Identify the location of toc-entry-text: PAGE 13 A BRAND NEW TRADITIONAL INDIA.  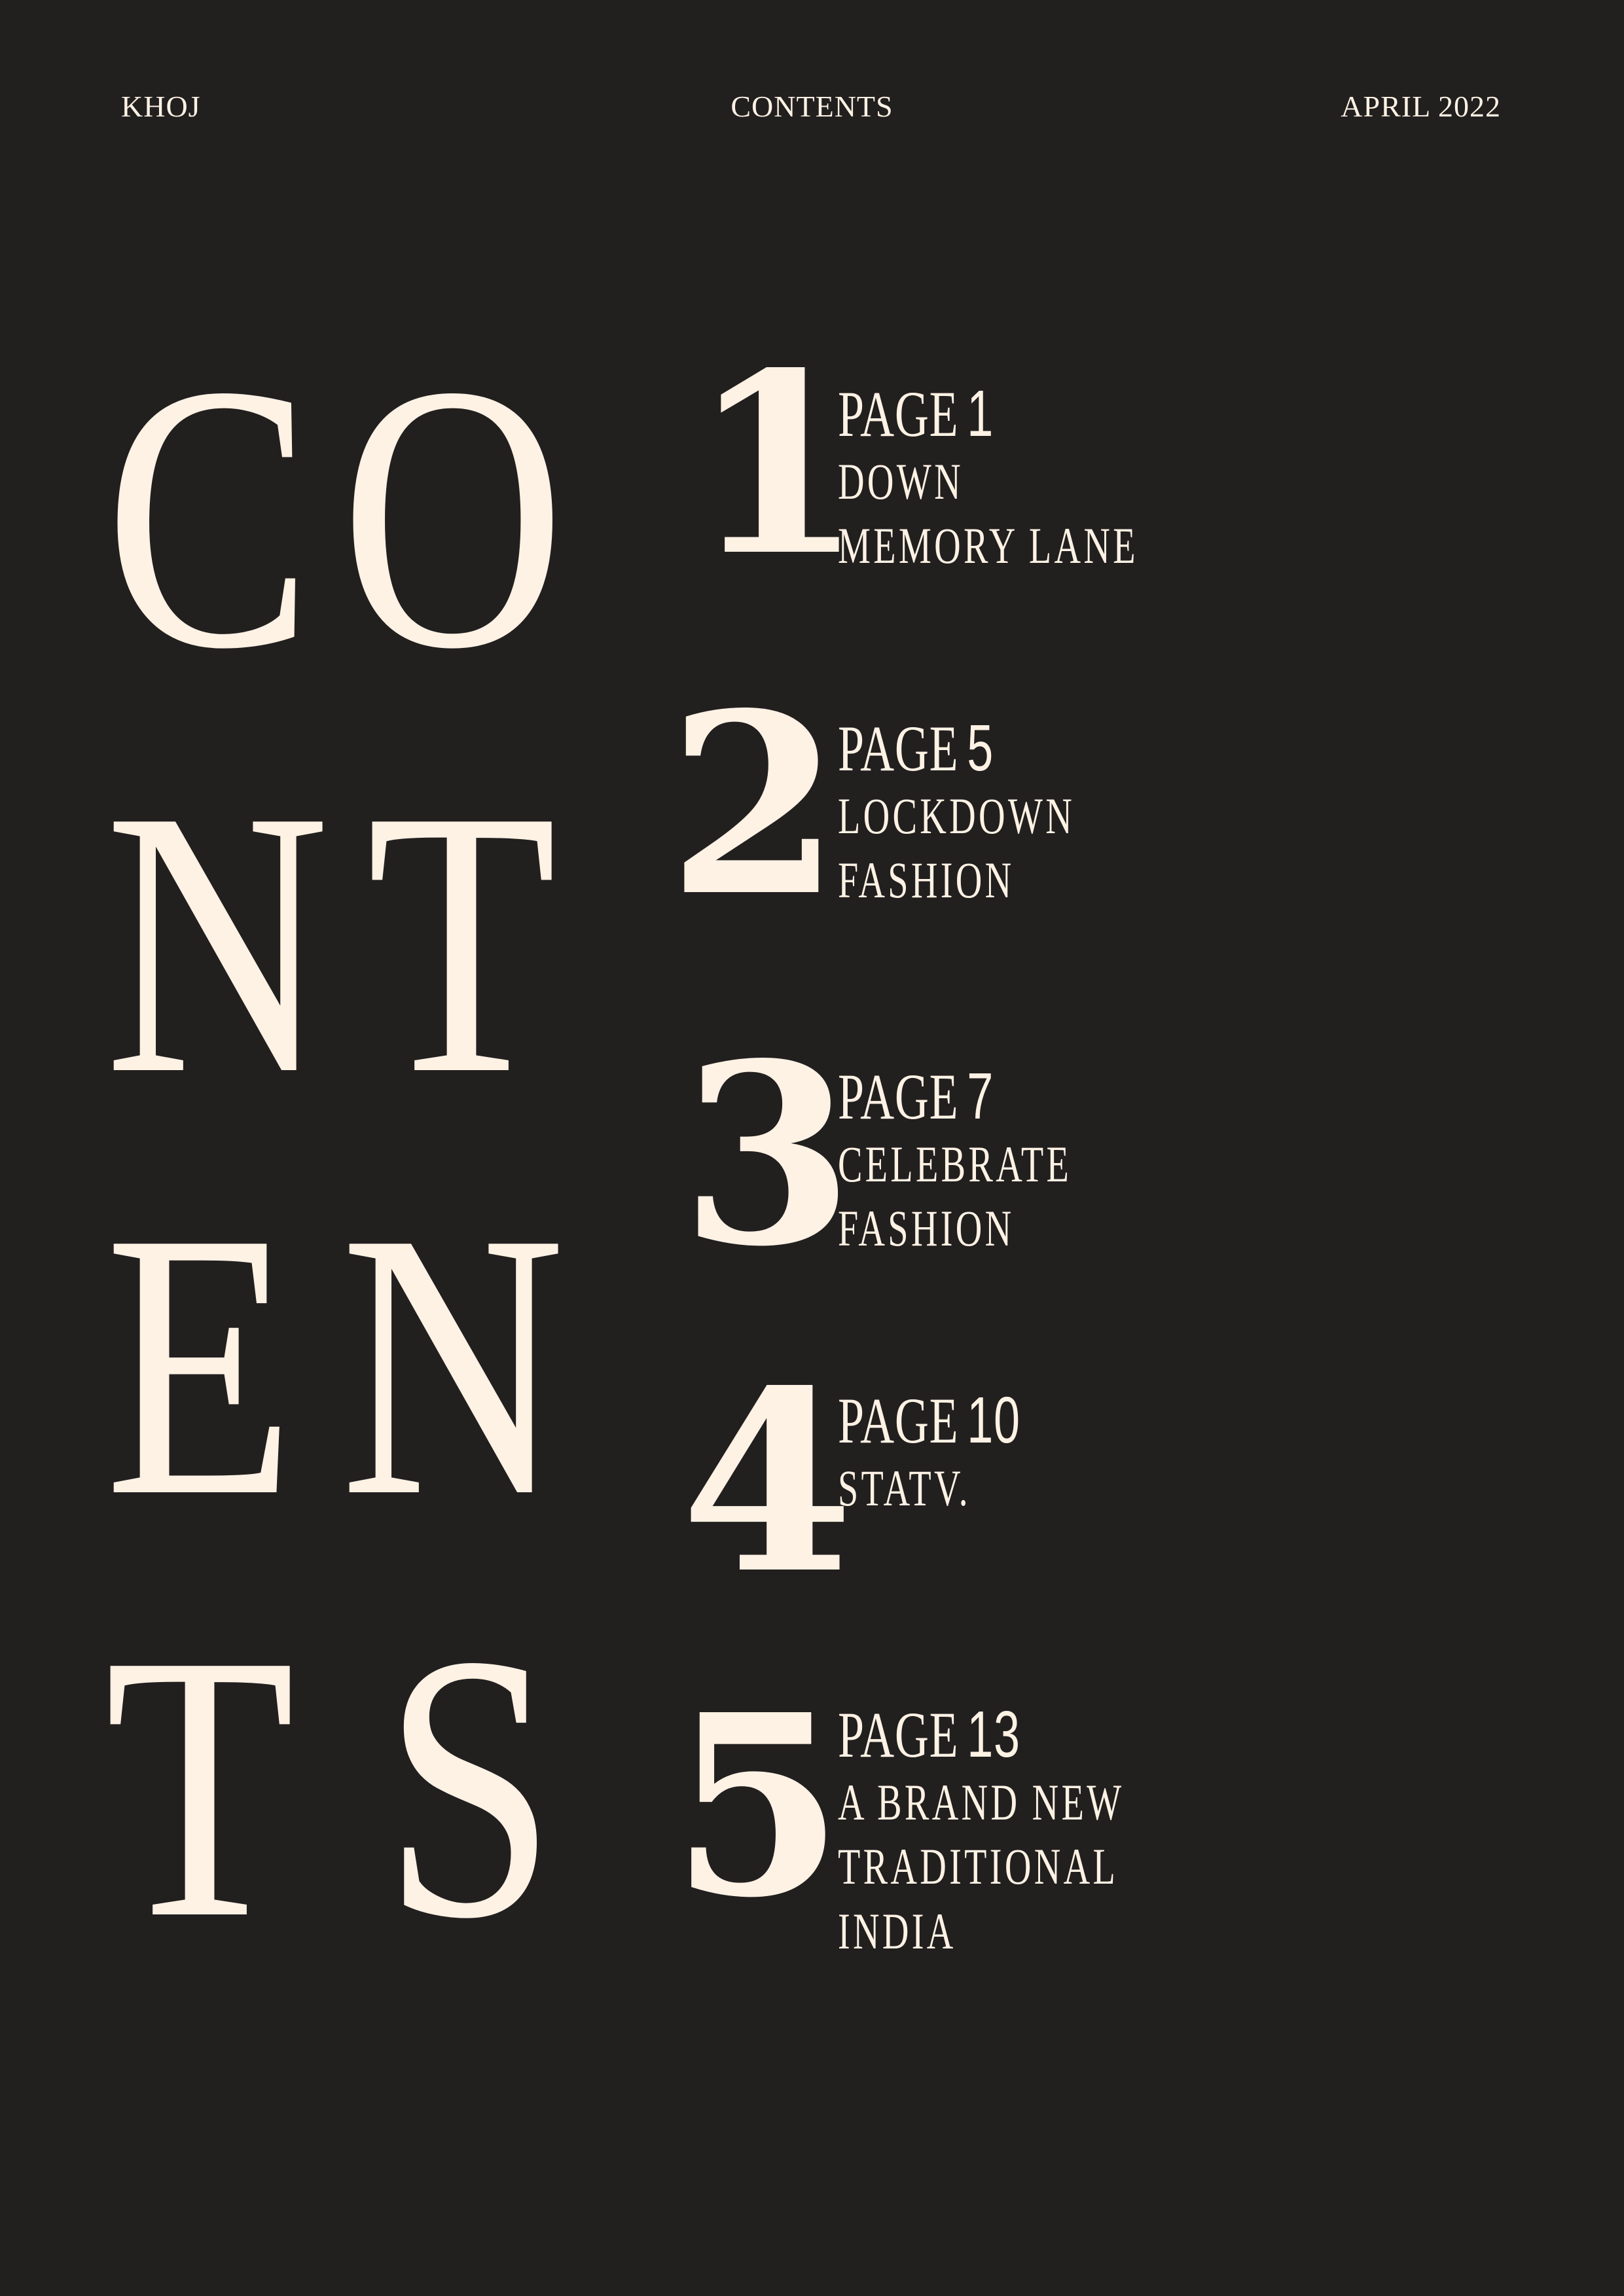
(1037, 1833).